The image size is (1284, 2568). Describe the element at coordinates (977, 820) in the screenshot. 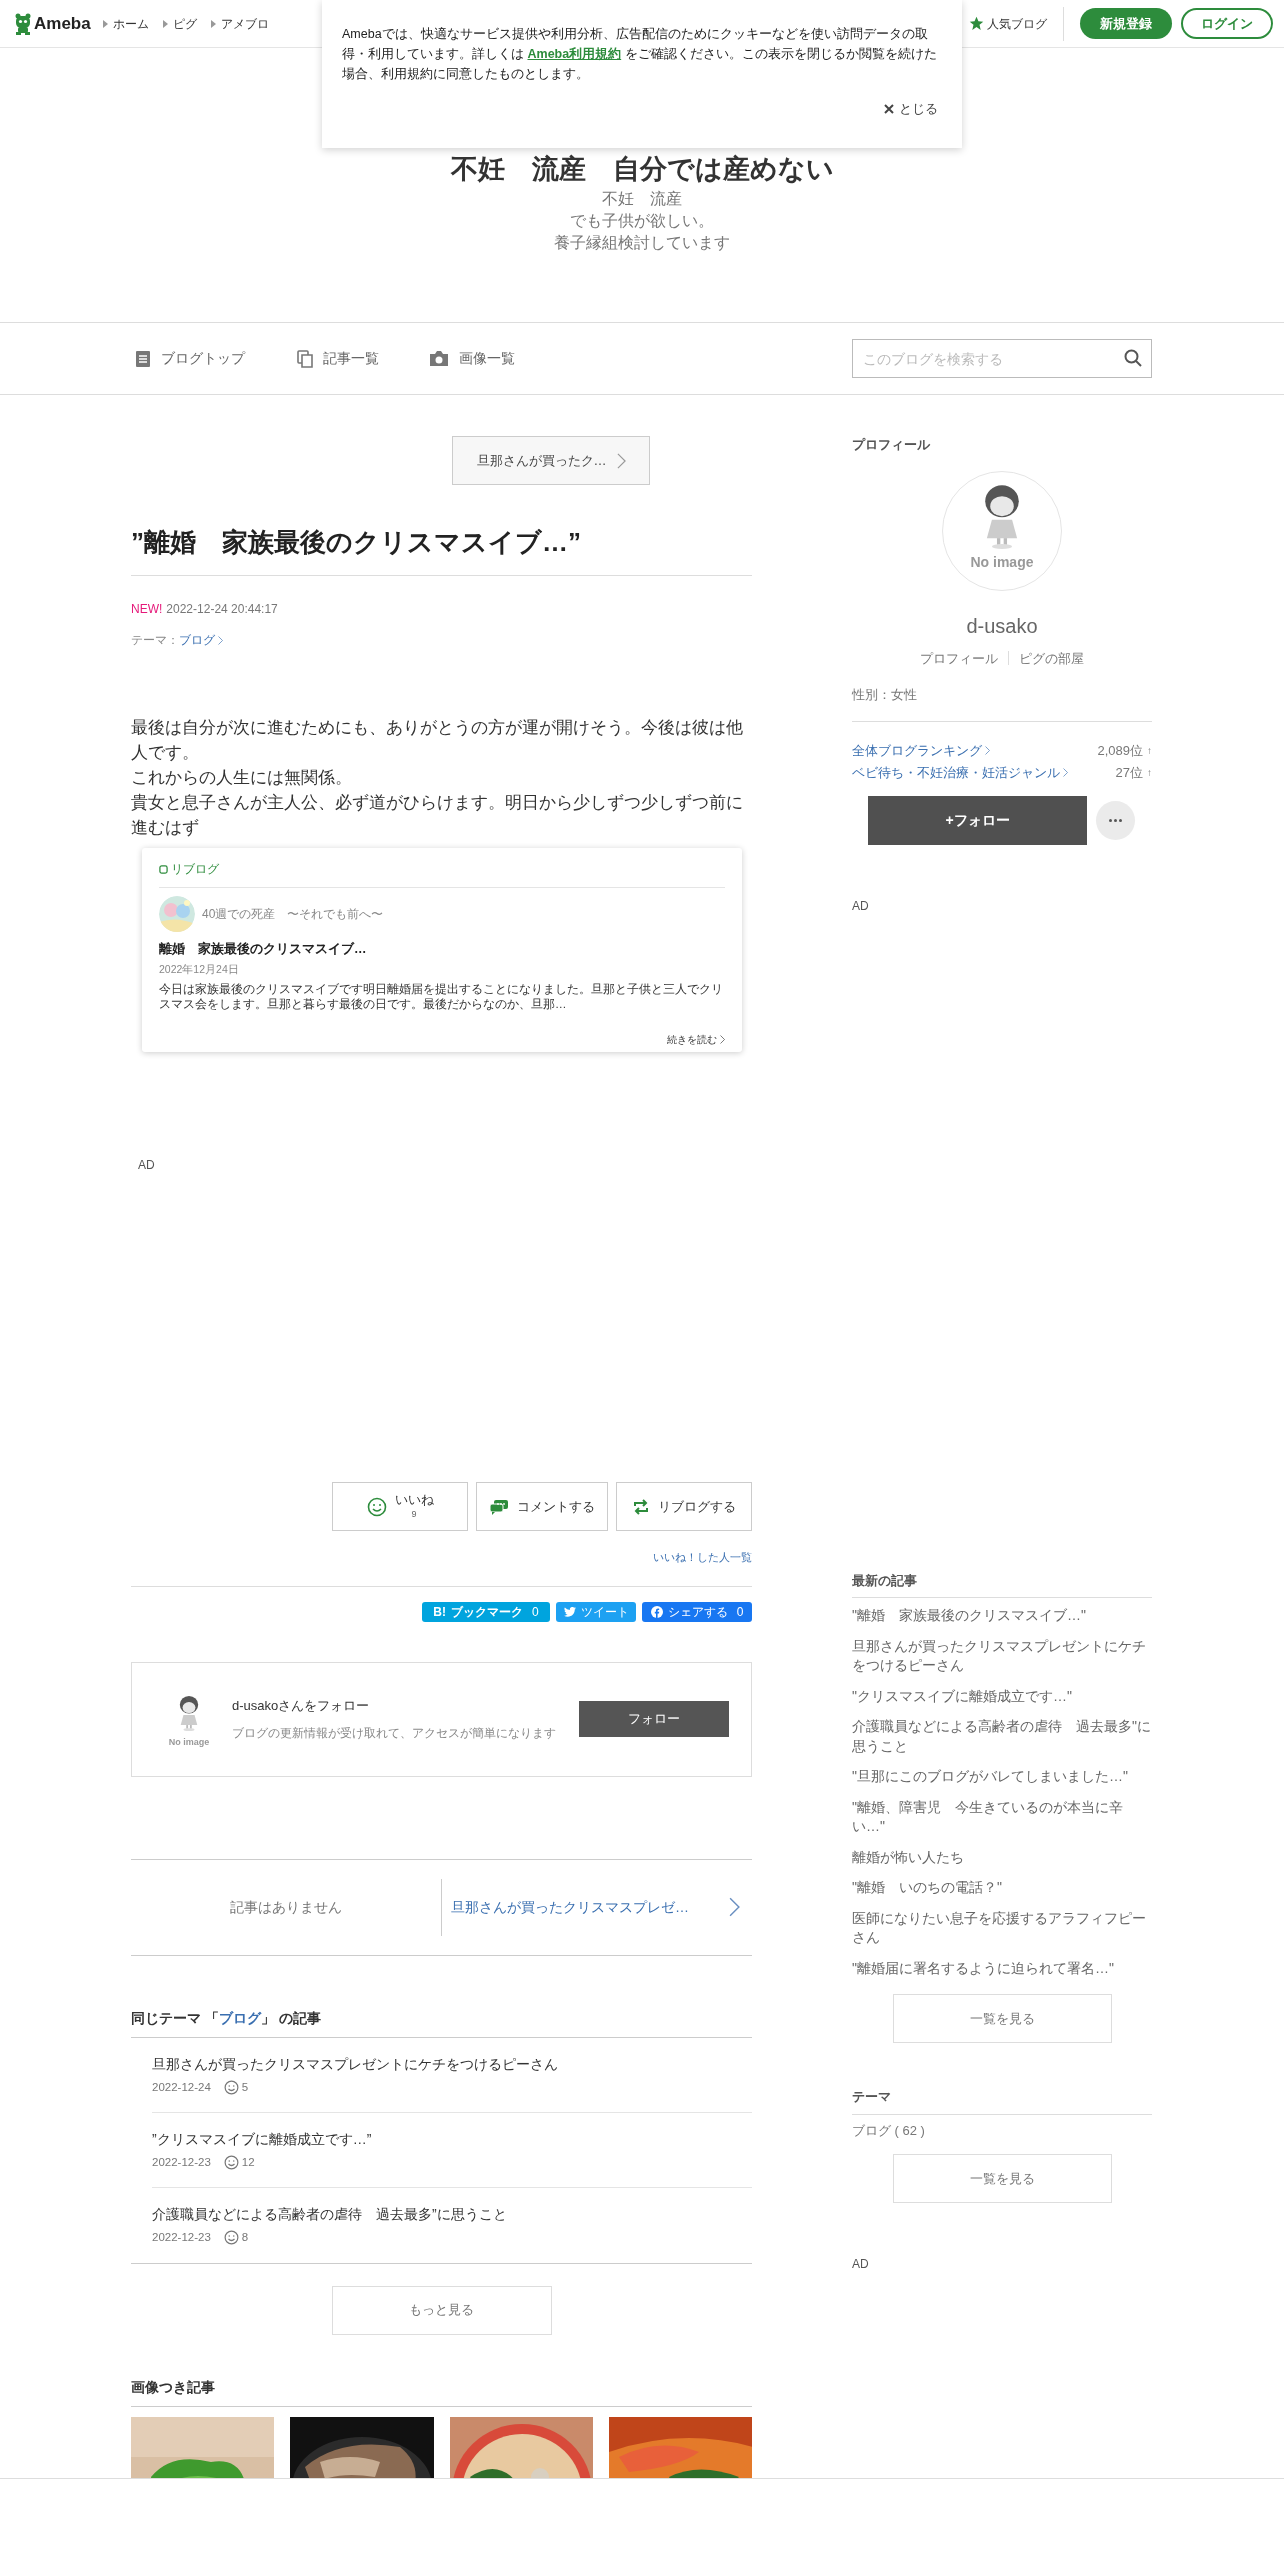

I see `follow-button: +フォロー` at that location.